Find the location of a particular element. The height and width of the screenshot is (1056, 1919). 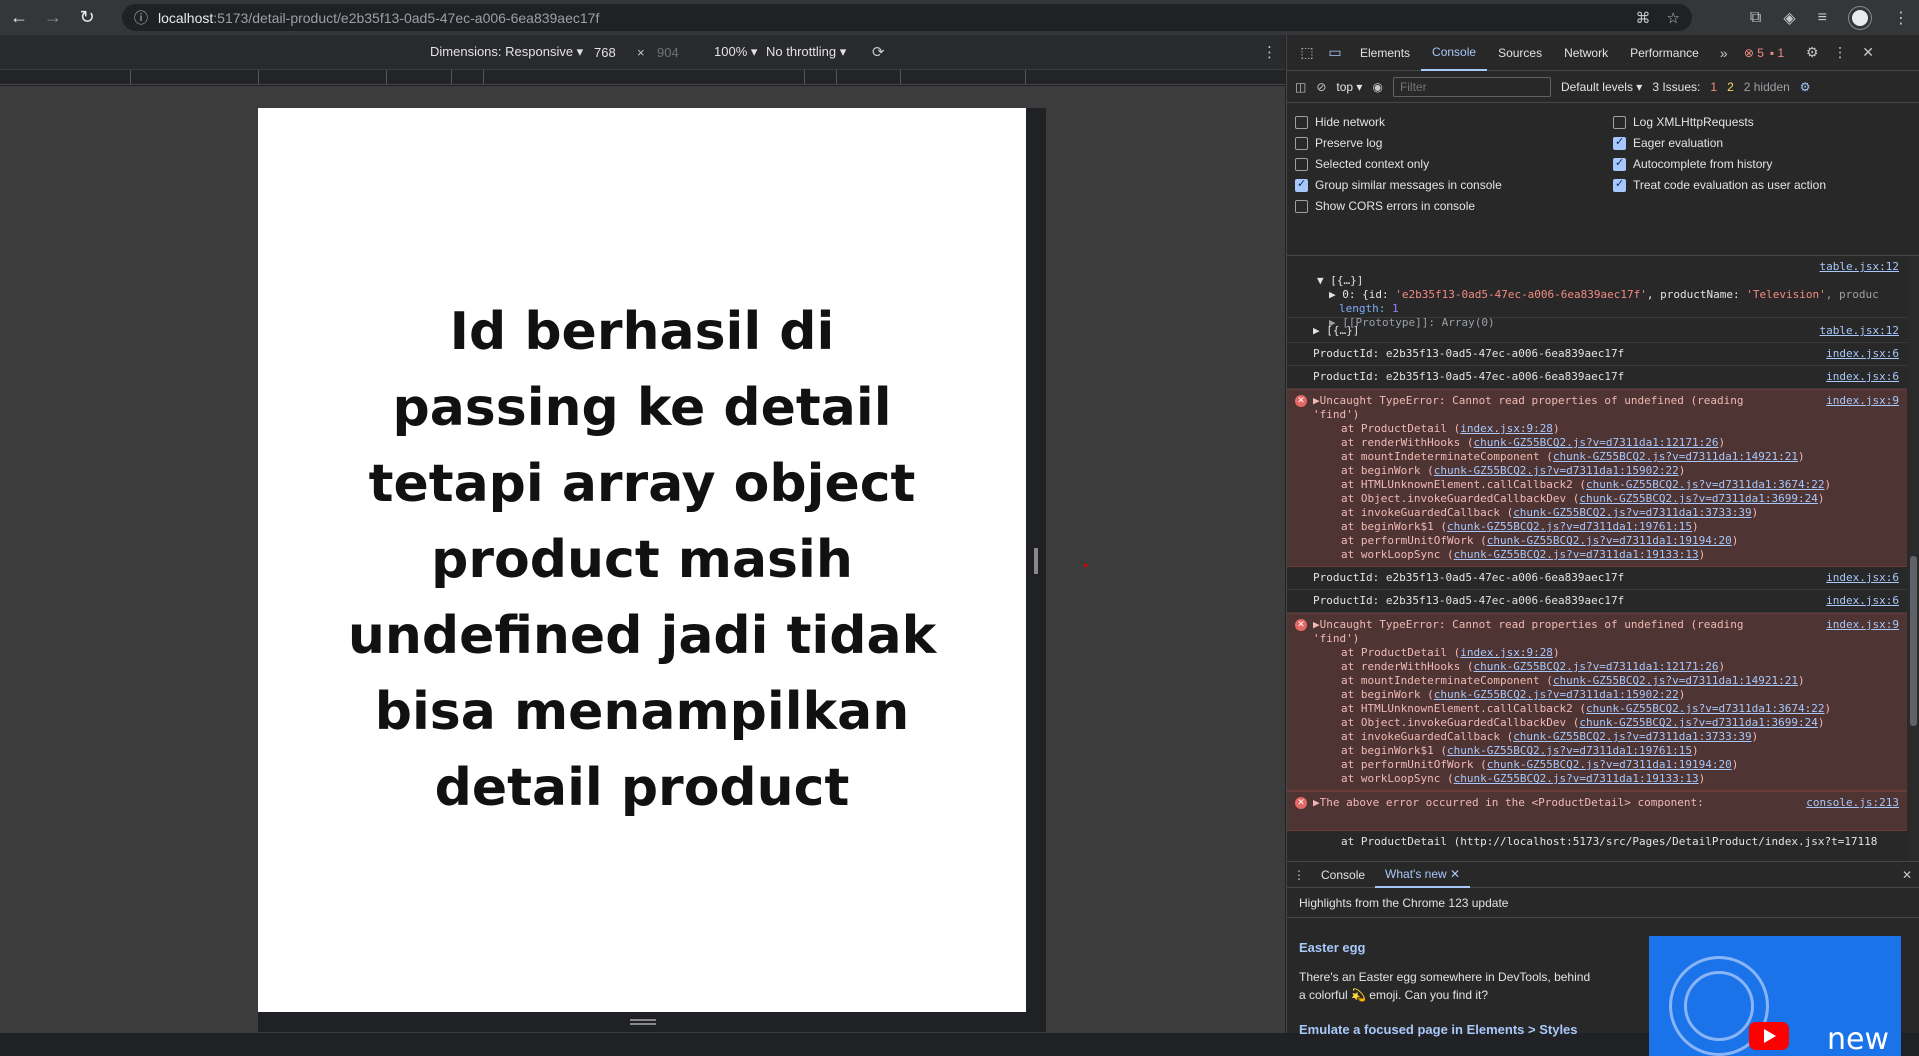

device-toolbar-more-icon: ⋮ is located at coordinates (1269, 52).